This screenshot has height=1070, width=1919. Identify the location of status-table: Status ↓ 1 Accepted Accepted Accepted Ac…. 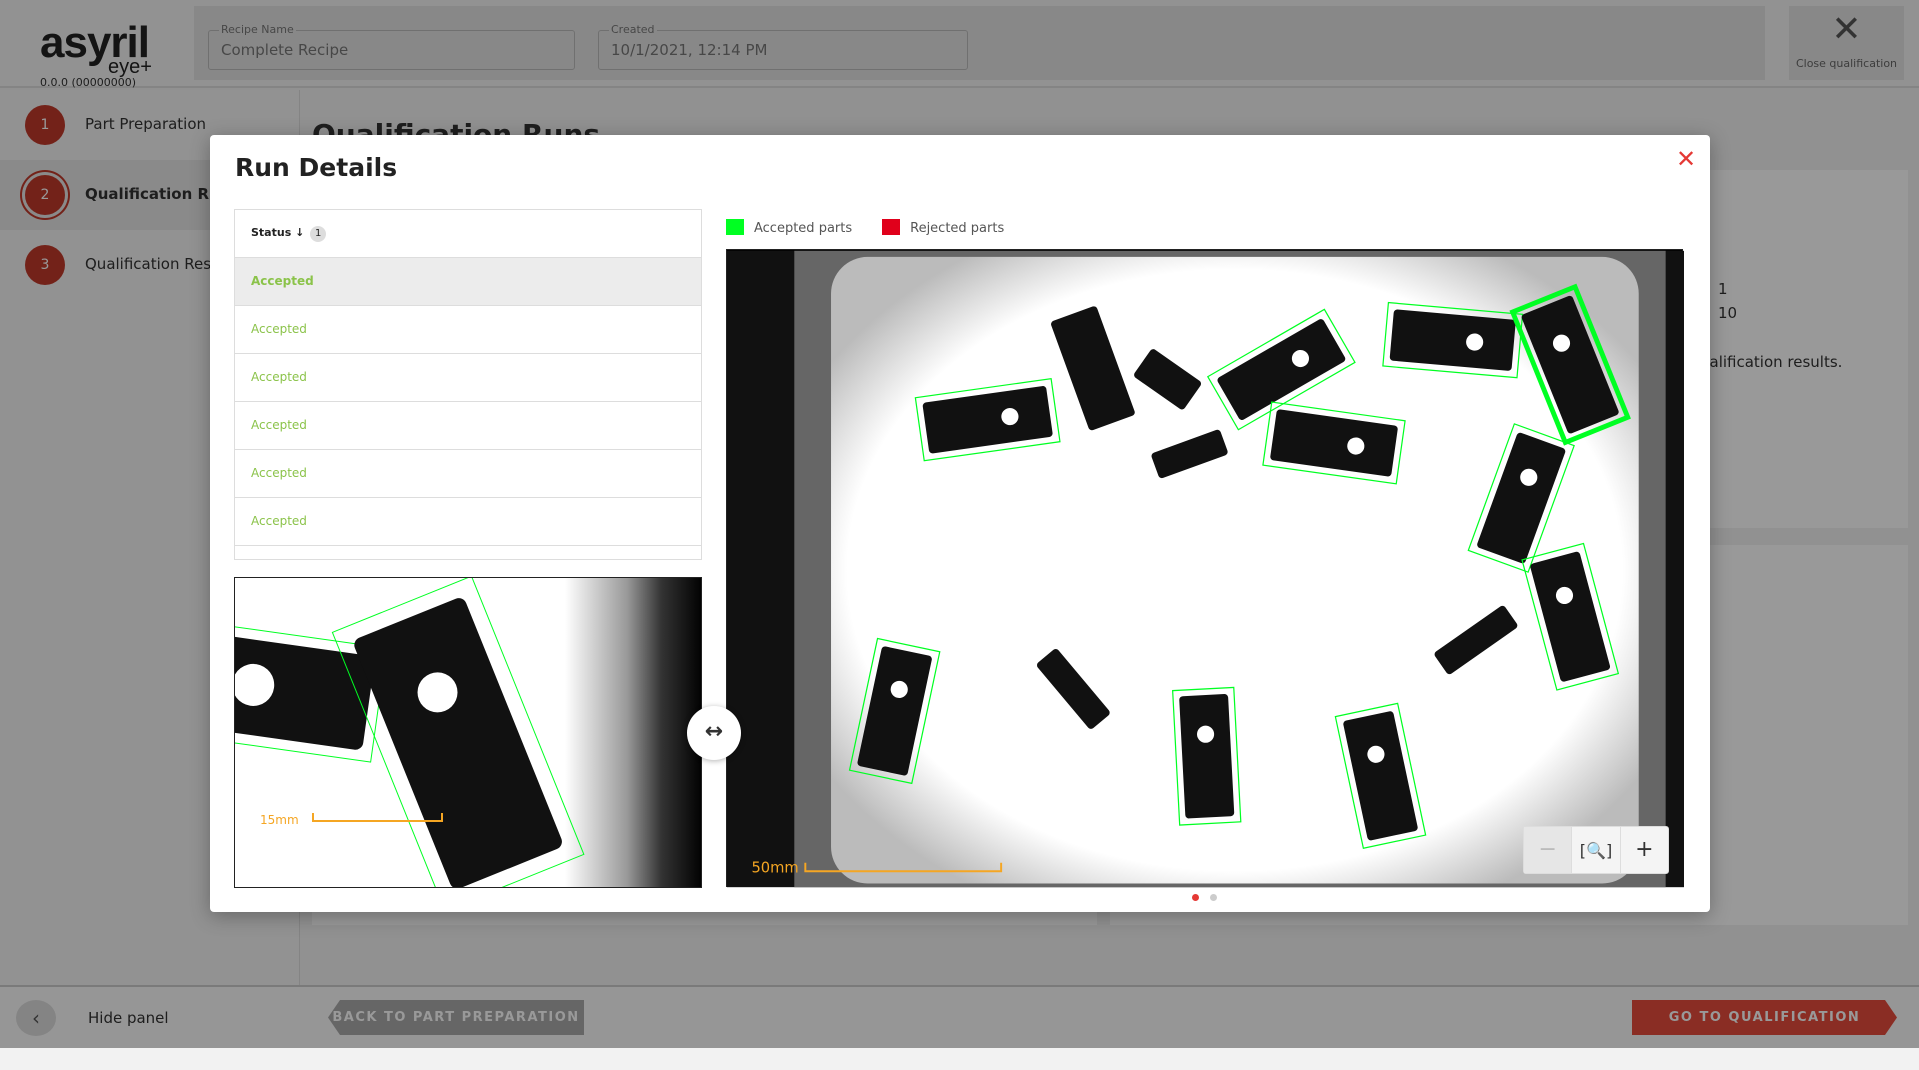
(468, 384).